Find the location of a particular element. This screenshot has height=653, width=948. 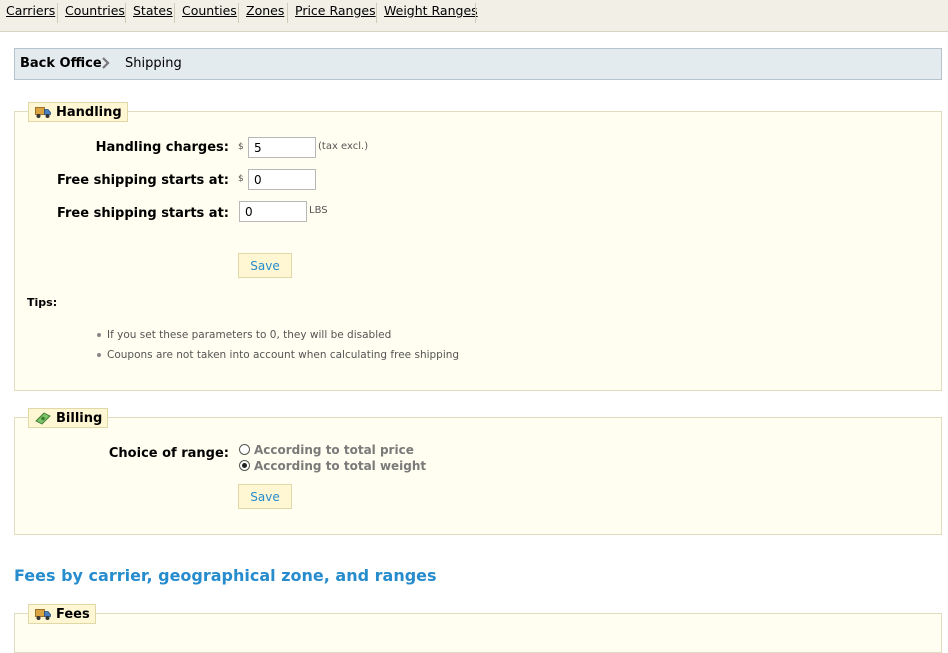

breadcrumb-root: Back Office is located at coordinates (61, 63).